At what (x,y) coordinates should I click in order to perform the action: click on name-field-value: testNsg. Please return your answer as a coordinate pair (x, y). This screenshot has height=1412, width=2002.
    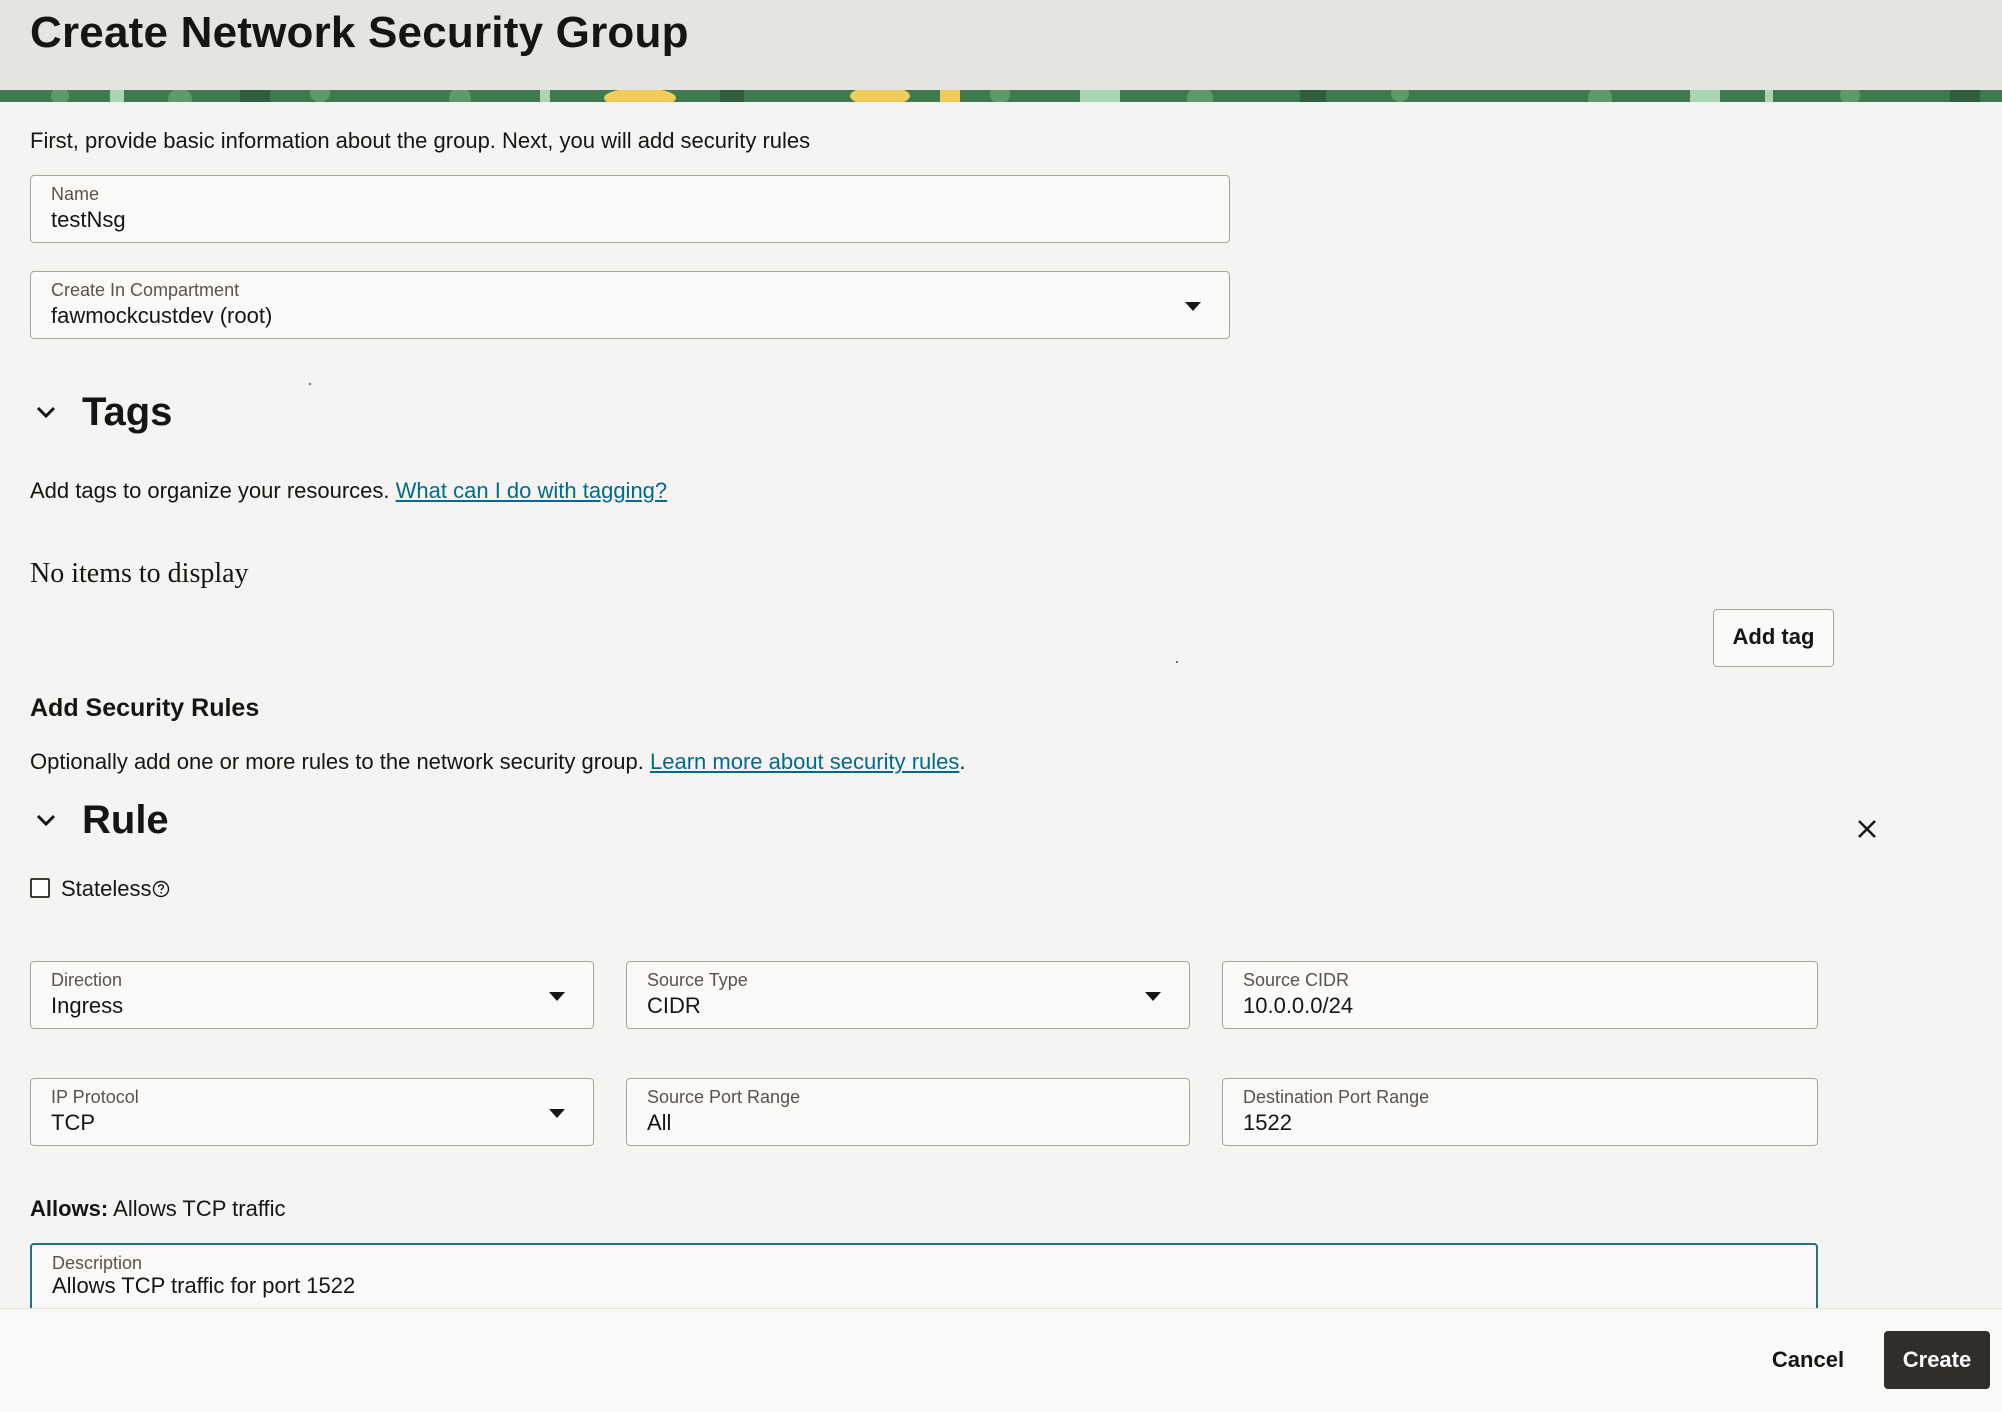
    Looking at the image, I should click on (88, 220).